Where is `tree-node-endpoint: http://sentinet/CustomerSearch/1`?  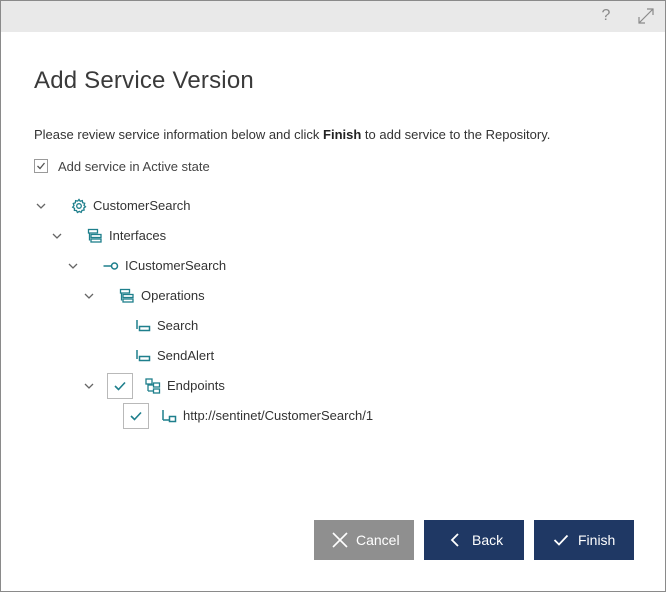
tree-node-endpoint: http://sentinet/CustomerSearch/1 is located at coordinates (283, 416).